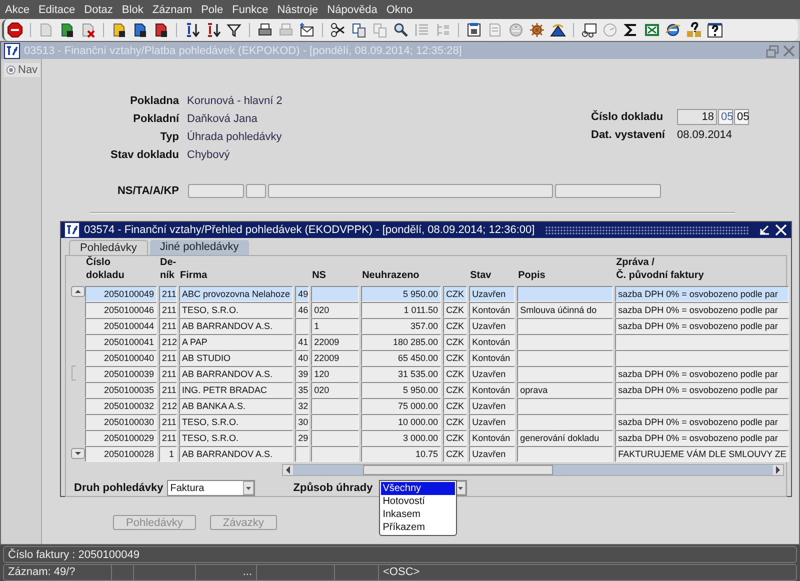  Describe the element at coordinates (57, 10) in the screenshot. I see `menu-item: Editace` at that location.